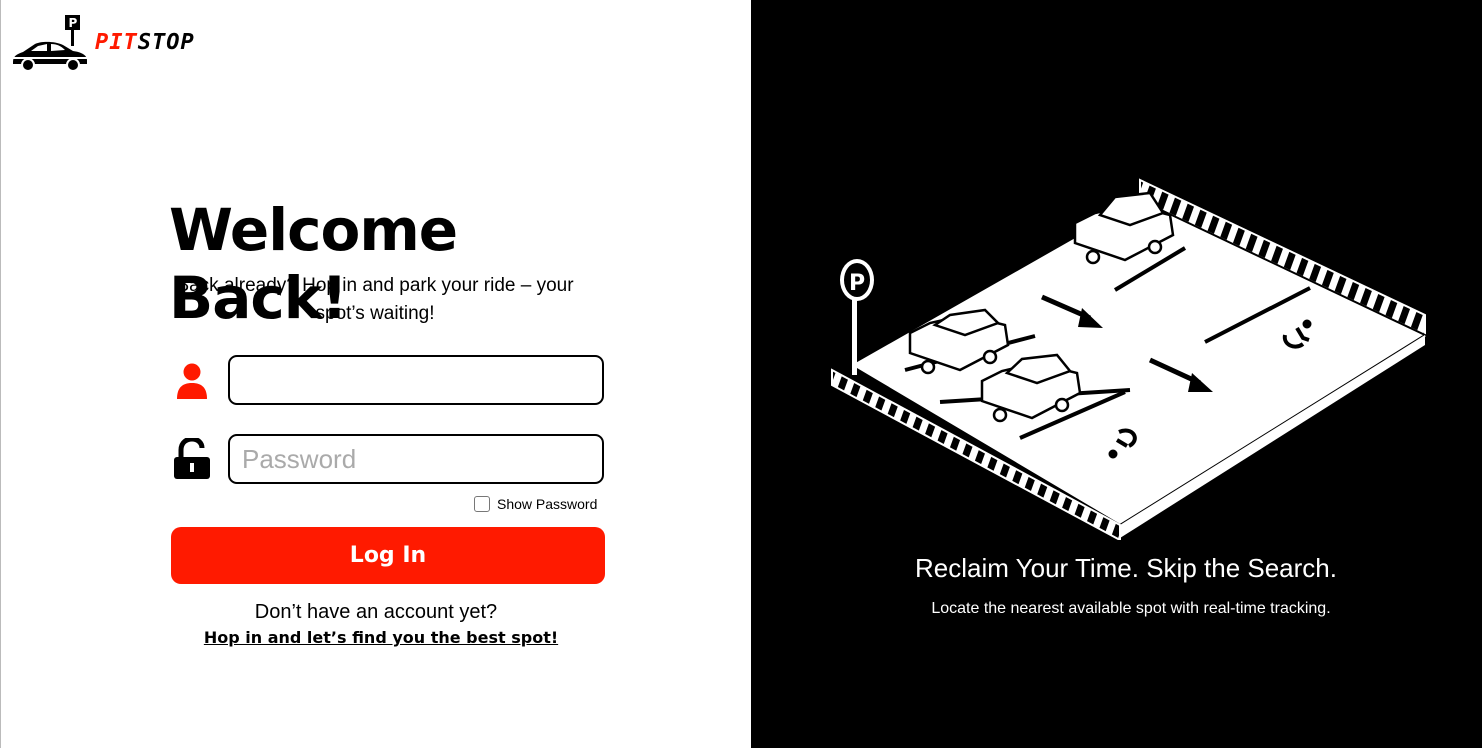 The width and height of the screenshot is (1482, 748). I want to click on brand-name-pit: PIT, so click(116, 42).